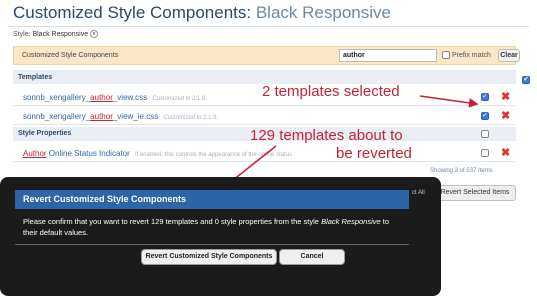  What do you see at coordinates (351, 221) in the screenshot?
I see `dialog-message-style: Black Responsive` at bounding box center [351, 221].